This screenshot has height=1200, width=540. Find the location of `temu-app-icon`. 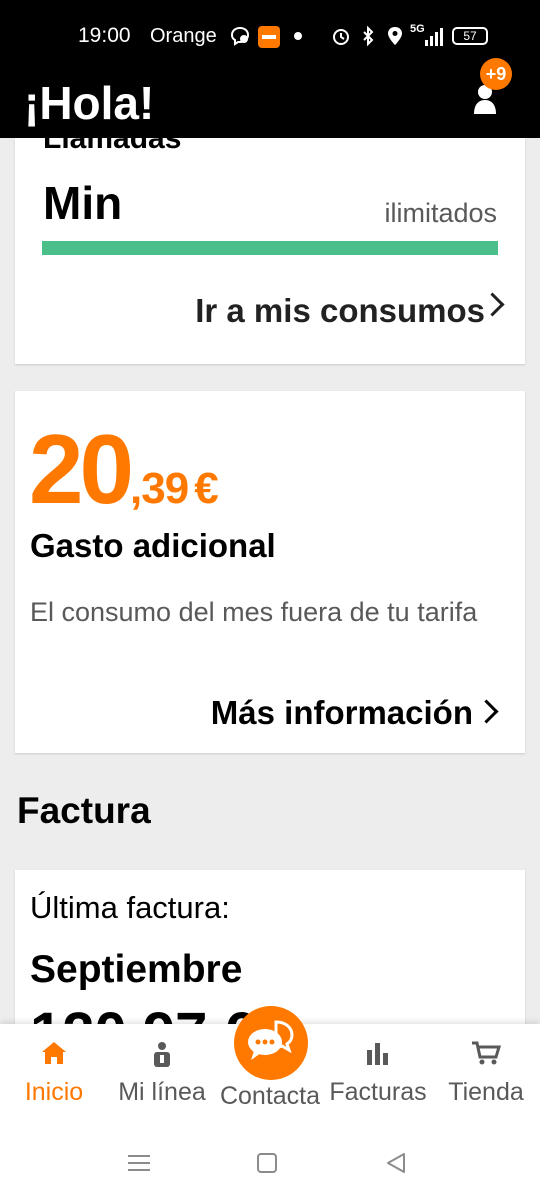

temu-app-icon is located at coordinates (269, 37).